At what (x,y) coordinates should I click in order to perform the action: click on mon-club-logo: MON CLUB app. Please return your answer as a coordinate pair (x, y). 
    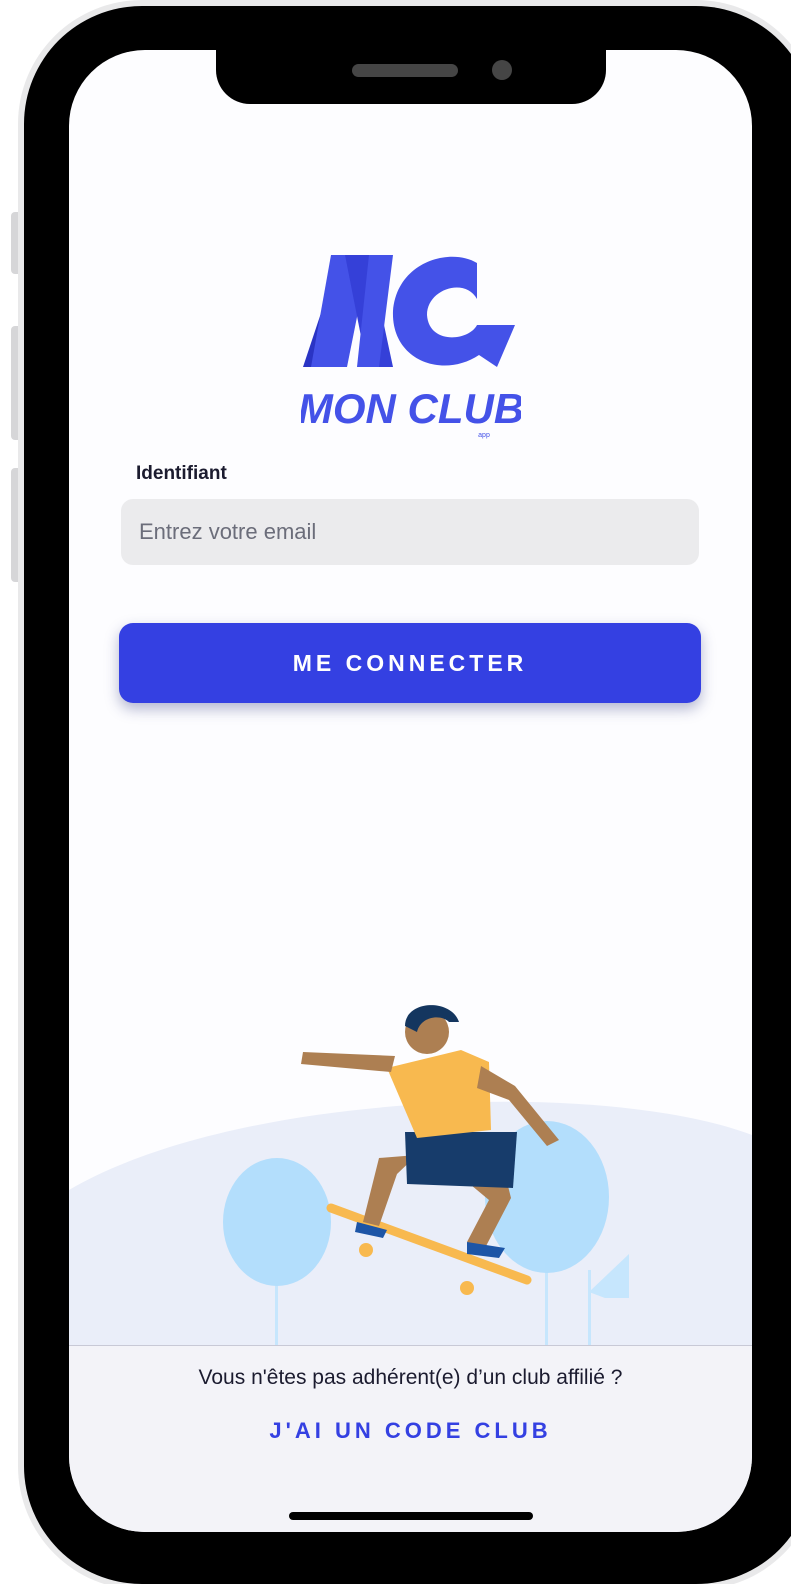
    Looking at the image, I should click on (411, 347).